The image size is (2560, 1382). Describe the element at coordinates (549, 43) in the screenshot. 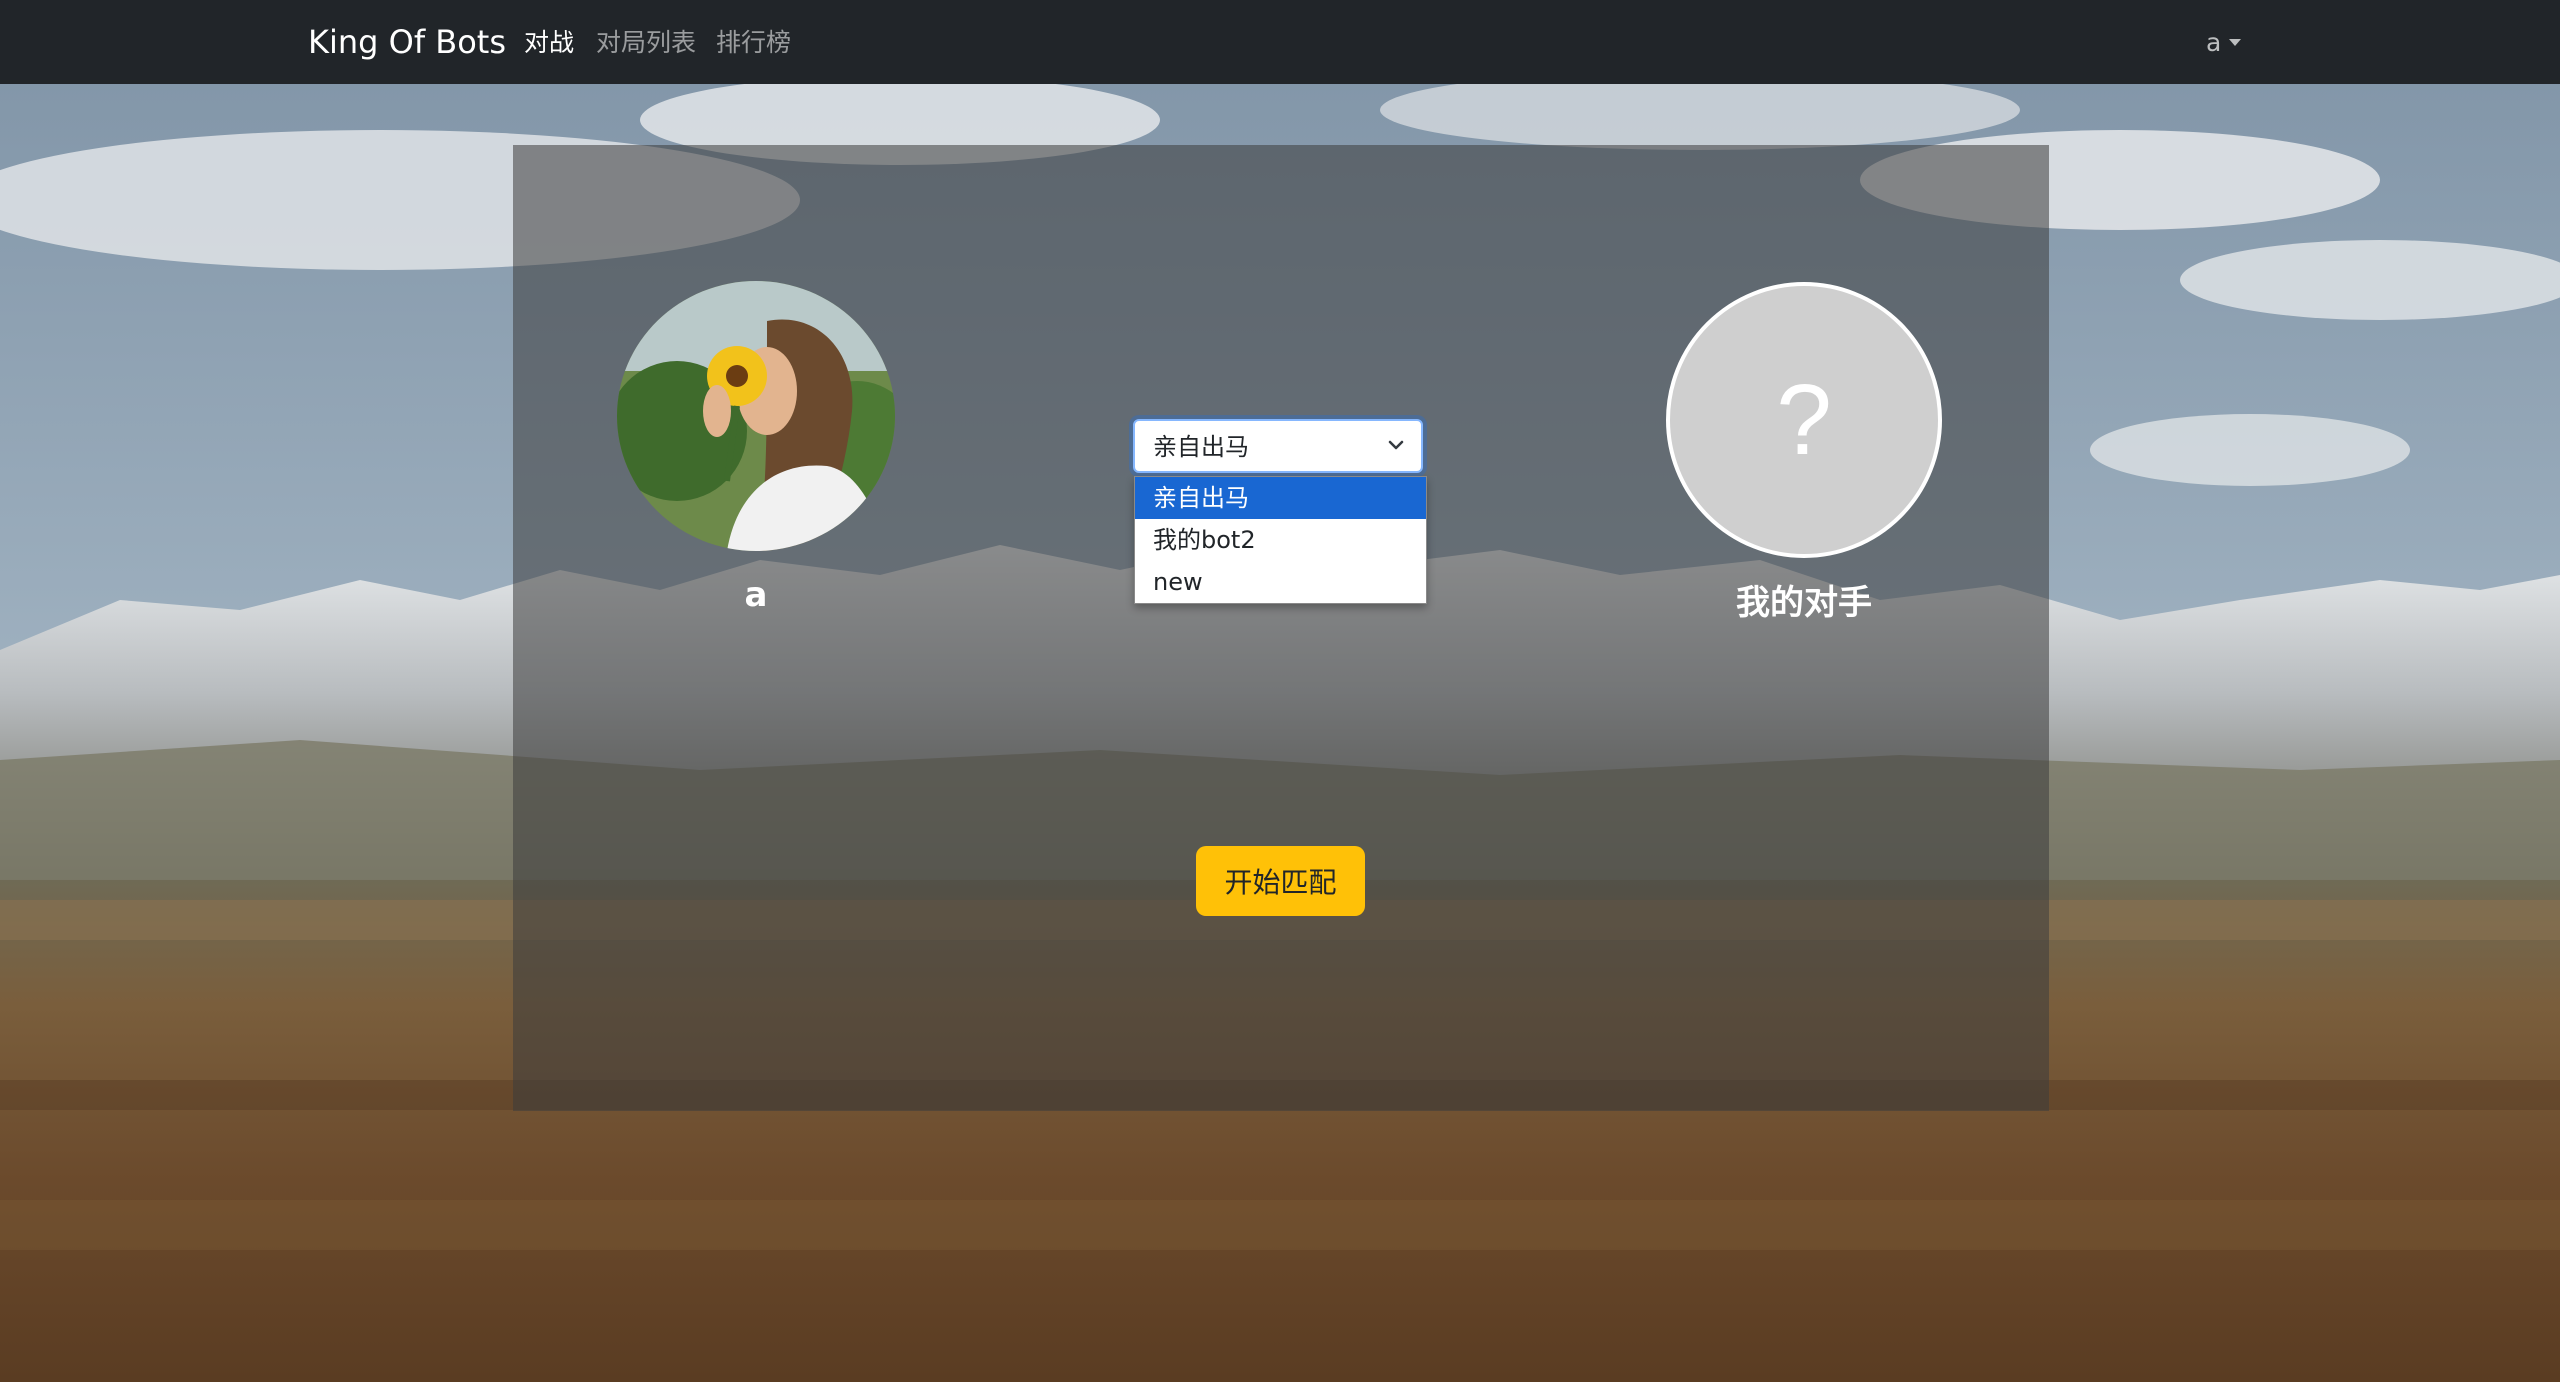

I see `nav-link-battle: 对战` at that location.